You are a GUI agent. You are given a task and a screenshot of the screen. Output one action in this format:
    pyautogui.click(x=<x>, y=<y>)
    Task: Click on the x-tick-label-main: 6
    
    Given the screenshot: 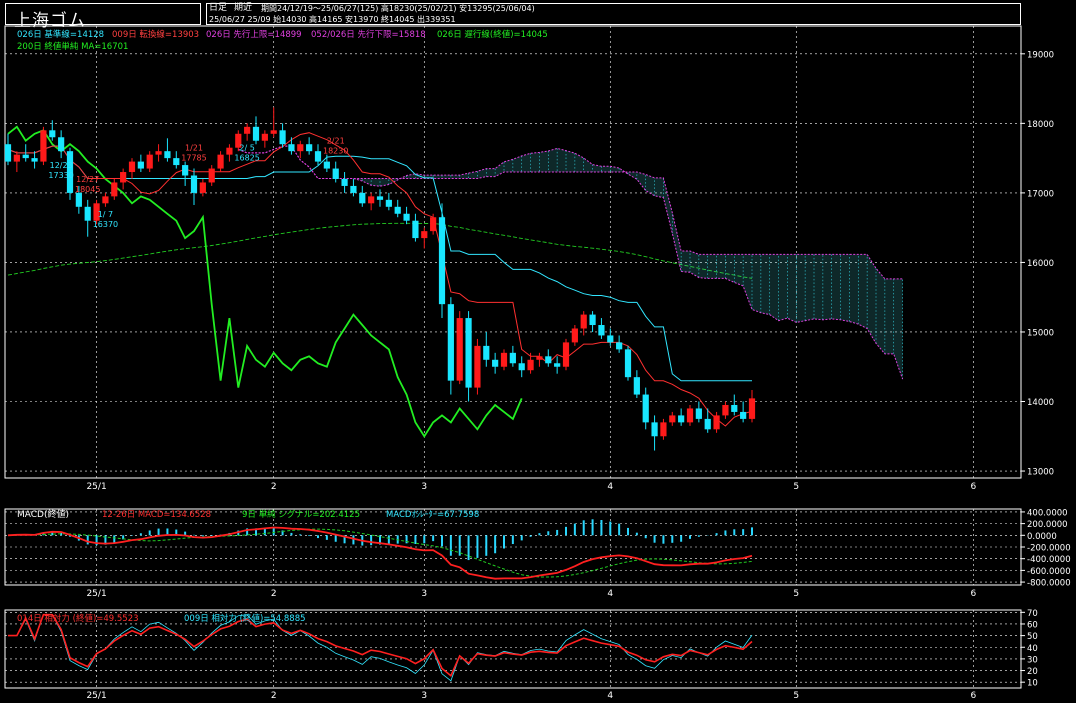 What is the action you would take?
    pyautogui.click(x=974, y=487)
    